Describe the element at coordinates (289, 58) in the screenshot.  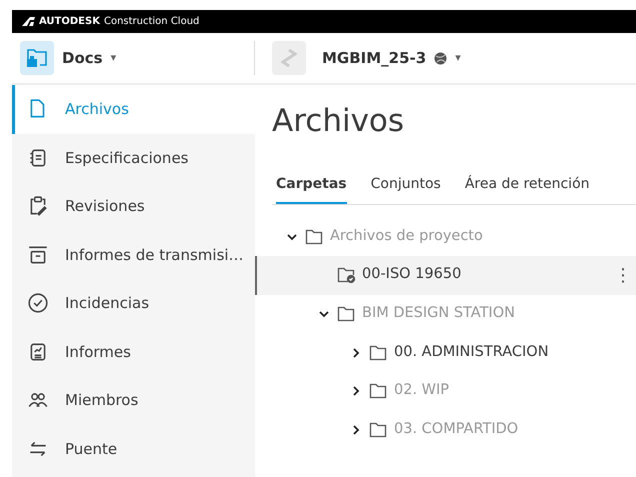
I see `project-thumbnail-icon` at that location.